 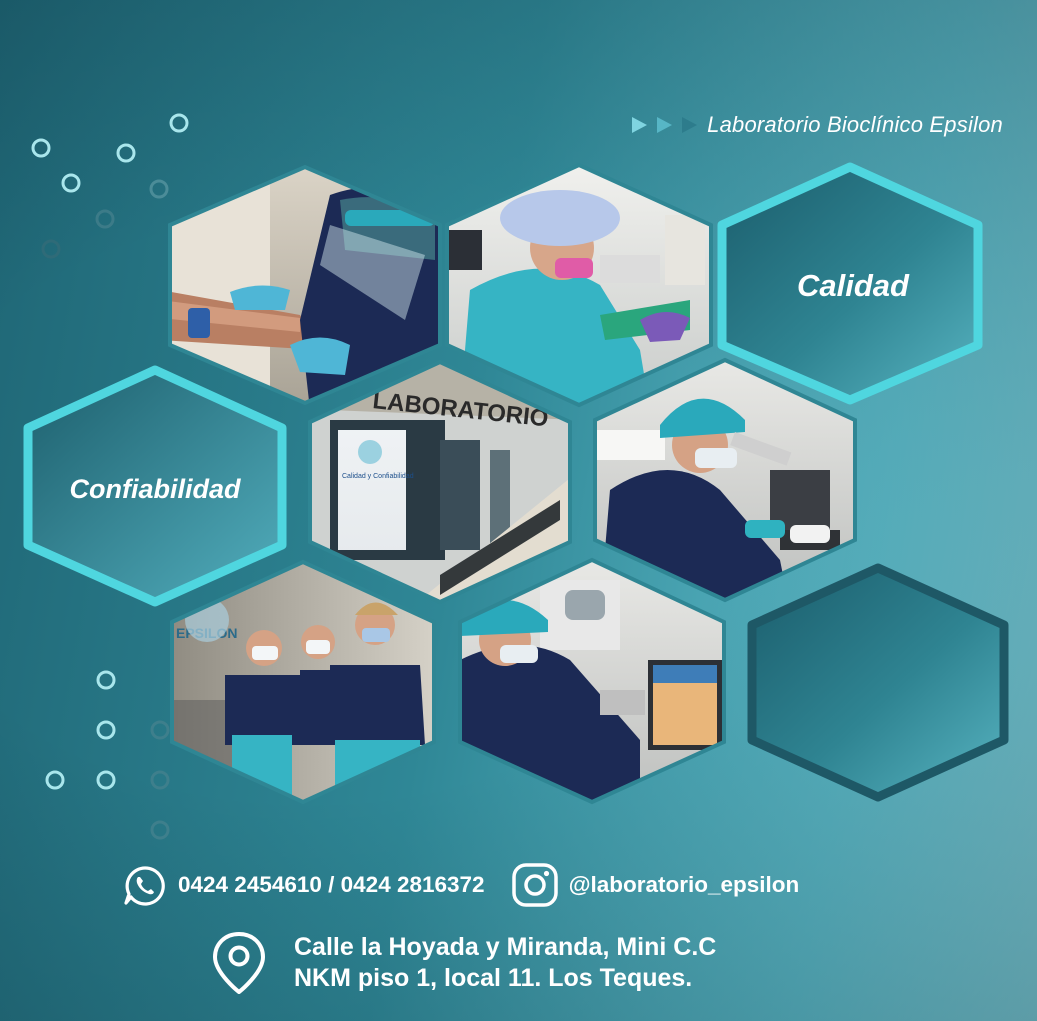 What do you see at coordinates (305, 285) in the screenshot?
I see `photo-blood-draw` at bounding box center [305, 285].